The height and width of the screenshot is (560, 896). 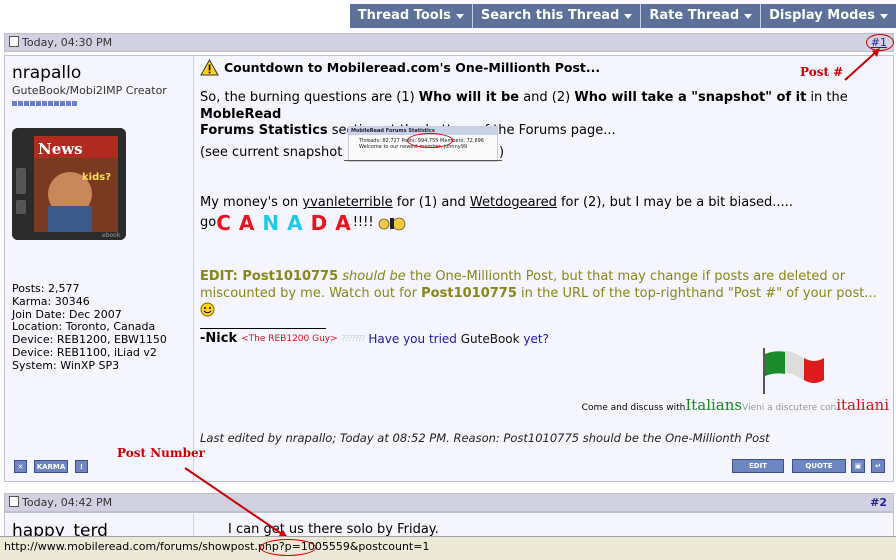 I want to click on svg-text: News, so click(x=60, y=149).